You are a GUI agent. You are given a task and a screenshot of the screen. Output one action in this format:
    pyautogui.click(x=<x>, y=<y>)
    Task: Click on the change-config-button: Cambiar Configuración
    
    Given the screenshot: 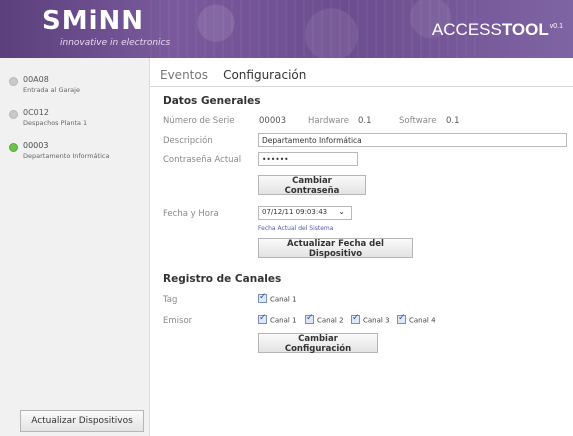 What is the action you would take?
    pyautogui.click(x=318, y=343)
    